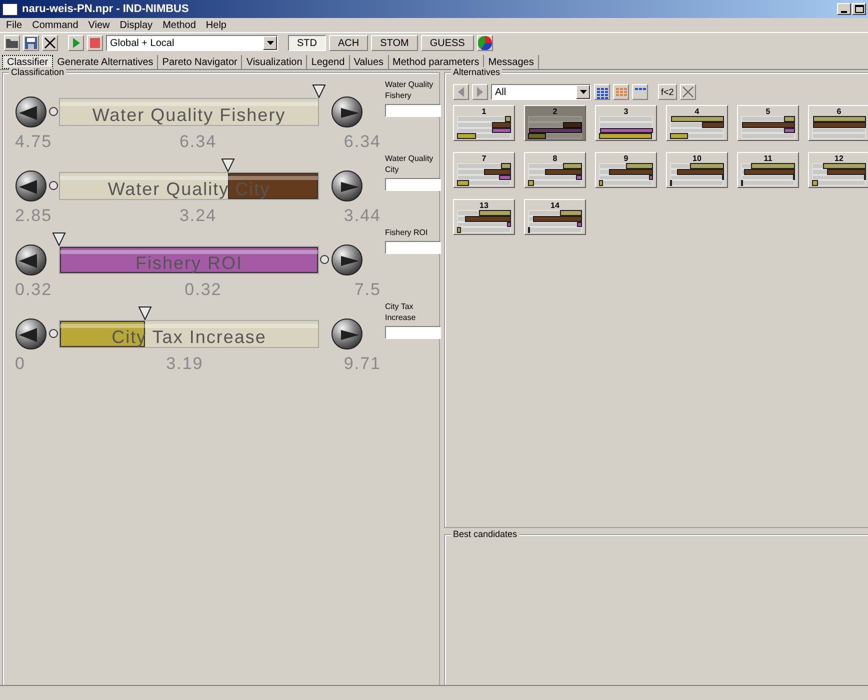 This screenshot has height=700, width=868. What do you see at coordinates (541, 92) in the screenshot?
I see `filter-dropdown: All` at bounding box center [541, 92].